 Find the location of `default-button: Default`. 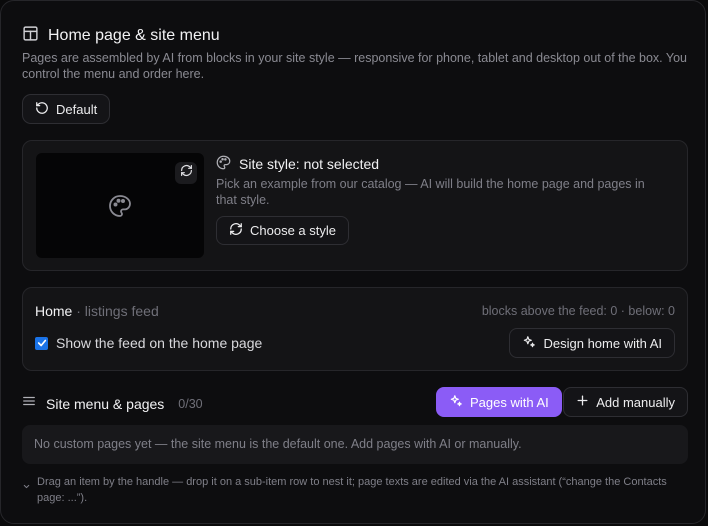

default-button: Default is located at coordinates (66, 109).